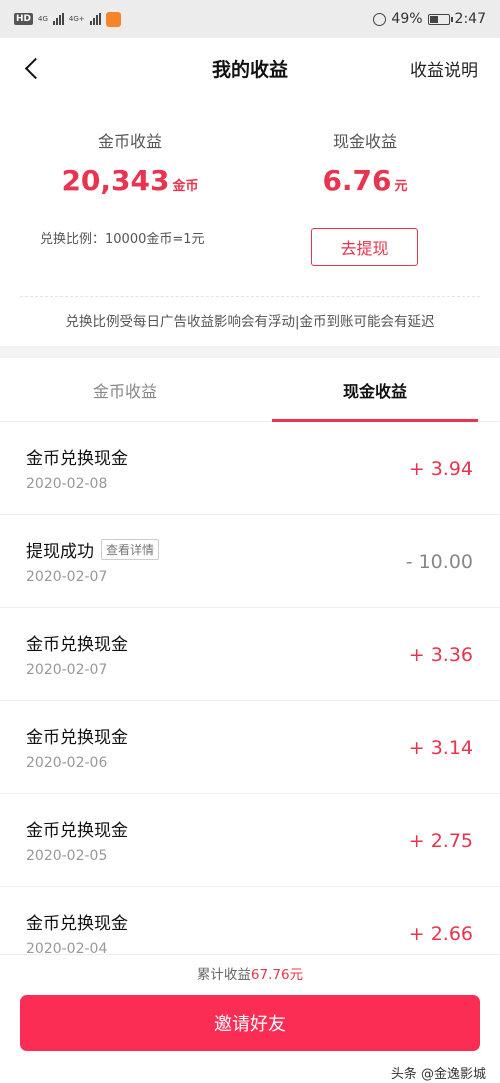  What do you see at coordinates (125, 390) in the screenshot?
I see `tab-coins: 金币收益` at bounding box center [125, 390].